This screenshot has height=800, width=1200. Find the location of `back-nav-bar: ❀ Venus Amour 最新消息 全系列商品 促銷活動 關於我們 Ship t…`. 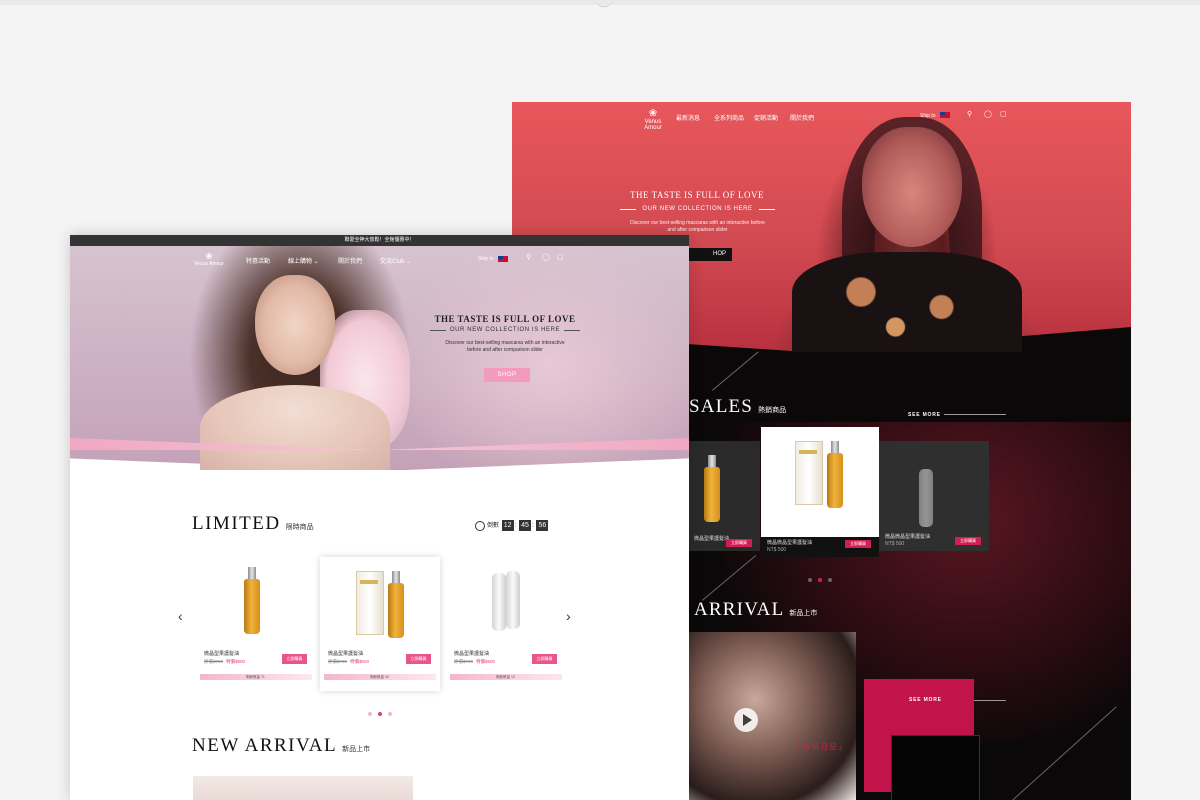

back-nav-bar: ❀ Venus Amour 最新消息 全系列商品 促銷活動 關於我們 Ship t… is located at coordinates (821, 117).